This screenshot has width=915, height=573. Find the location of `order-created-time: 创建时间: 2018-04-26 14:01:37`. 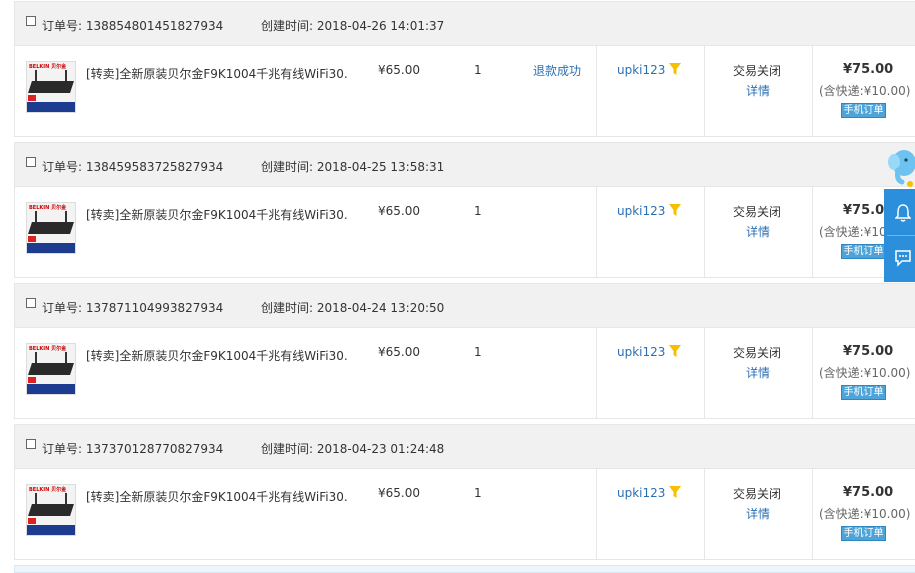

order-created-time: 创建时间: 2018-04-26 14:01:37 is located at coordinates (353, 26).